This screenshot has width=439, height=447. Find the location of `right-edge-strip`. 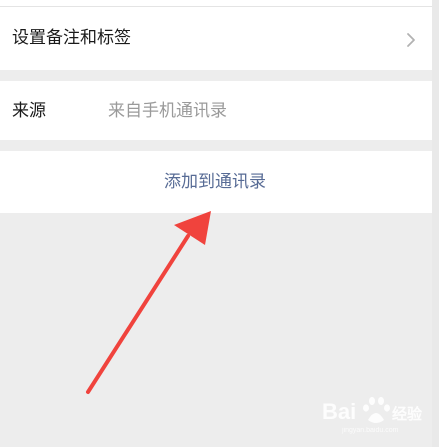

right-edge-strip is located at coordinates (435, 223).